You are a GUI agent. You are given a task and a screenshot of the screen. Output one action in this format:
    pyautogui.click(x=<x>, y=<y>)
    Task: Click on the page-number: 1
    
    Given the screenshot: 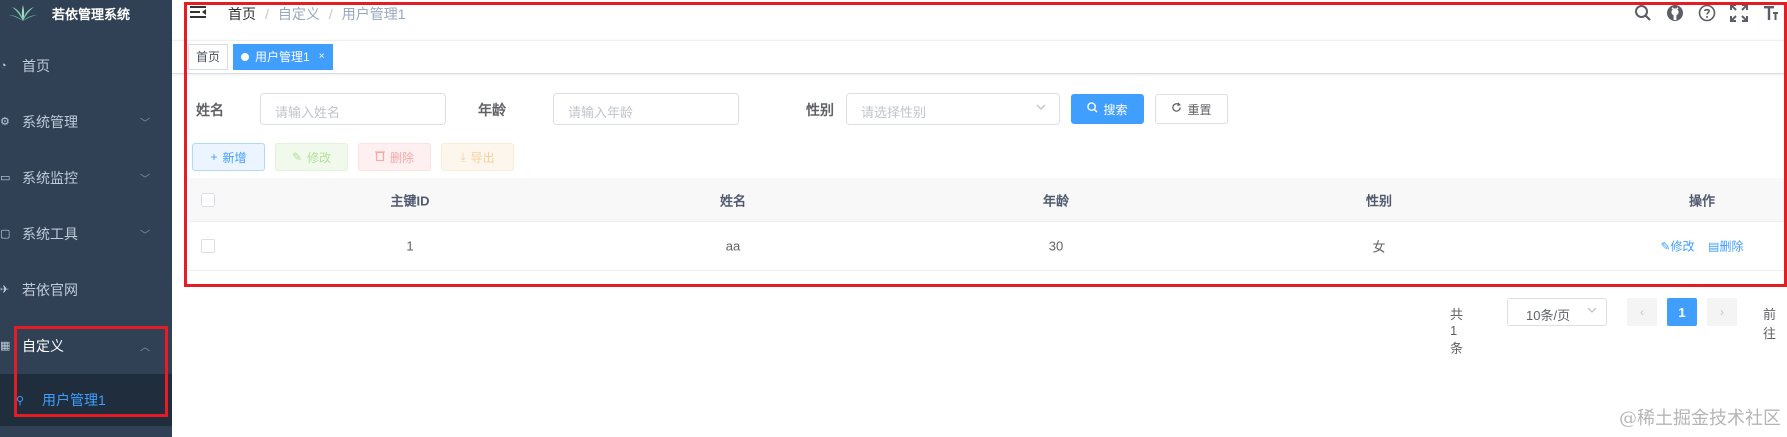 What is the action you would take?
    pyautogui.click(x=1682, y=312)
    